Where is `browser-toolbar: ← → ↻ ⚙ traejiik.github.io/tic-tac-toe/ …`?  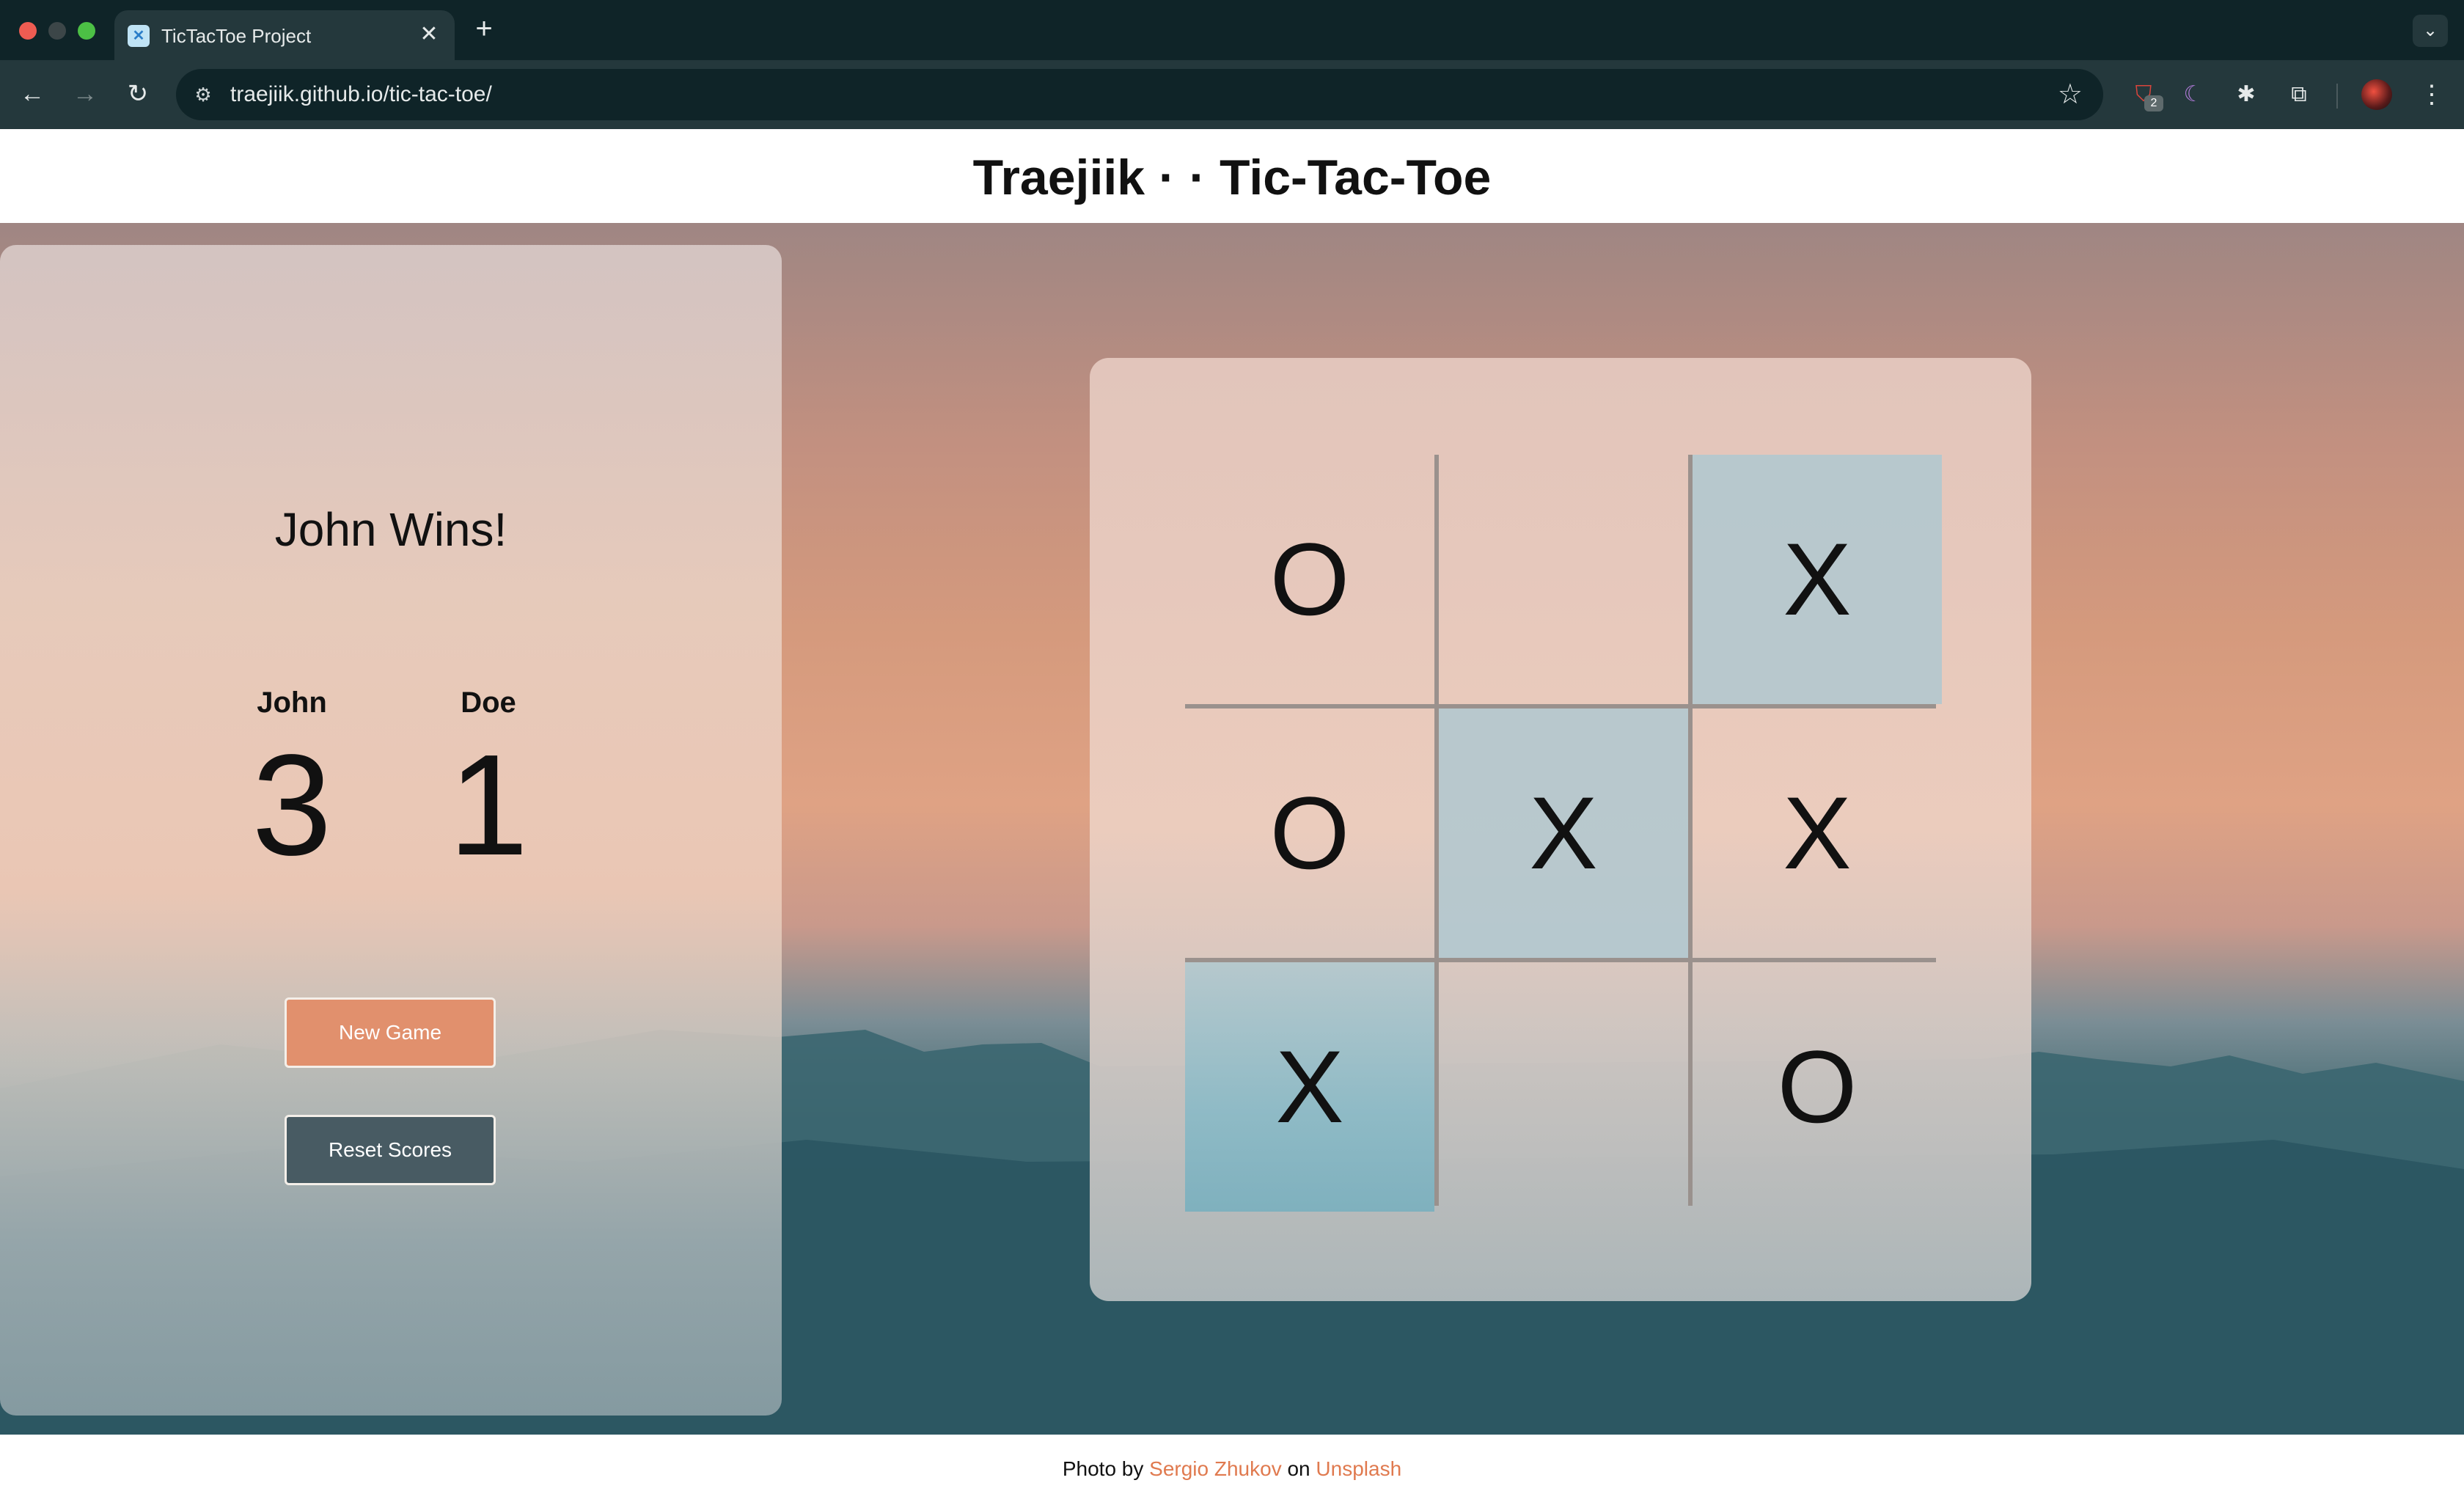
browser-toolbar: ← → ↻ ⚙ traejiik.github.io/tic-tac-toe/ … is located at coordinates (1232, 94).